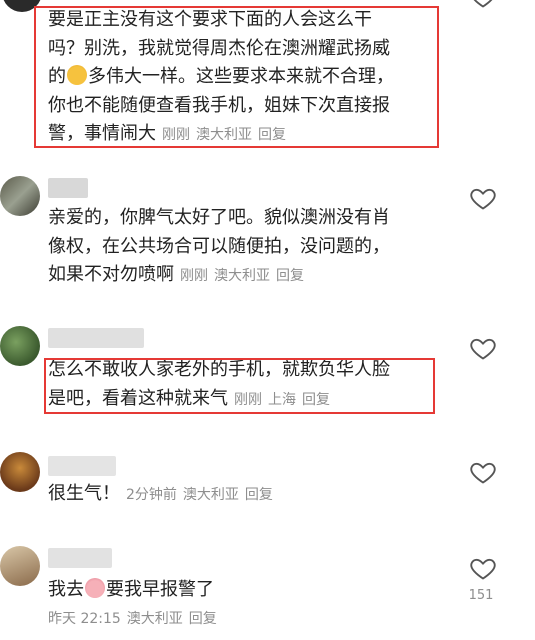 This screenshot has width=535, height=640. What do you see at coordinates (84, 619) in the screenshot?
I see `comment-time: 昨天 22:15` at bounding box center [84, 619].